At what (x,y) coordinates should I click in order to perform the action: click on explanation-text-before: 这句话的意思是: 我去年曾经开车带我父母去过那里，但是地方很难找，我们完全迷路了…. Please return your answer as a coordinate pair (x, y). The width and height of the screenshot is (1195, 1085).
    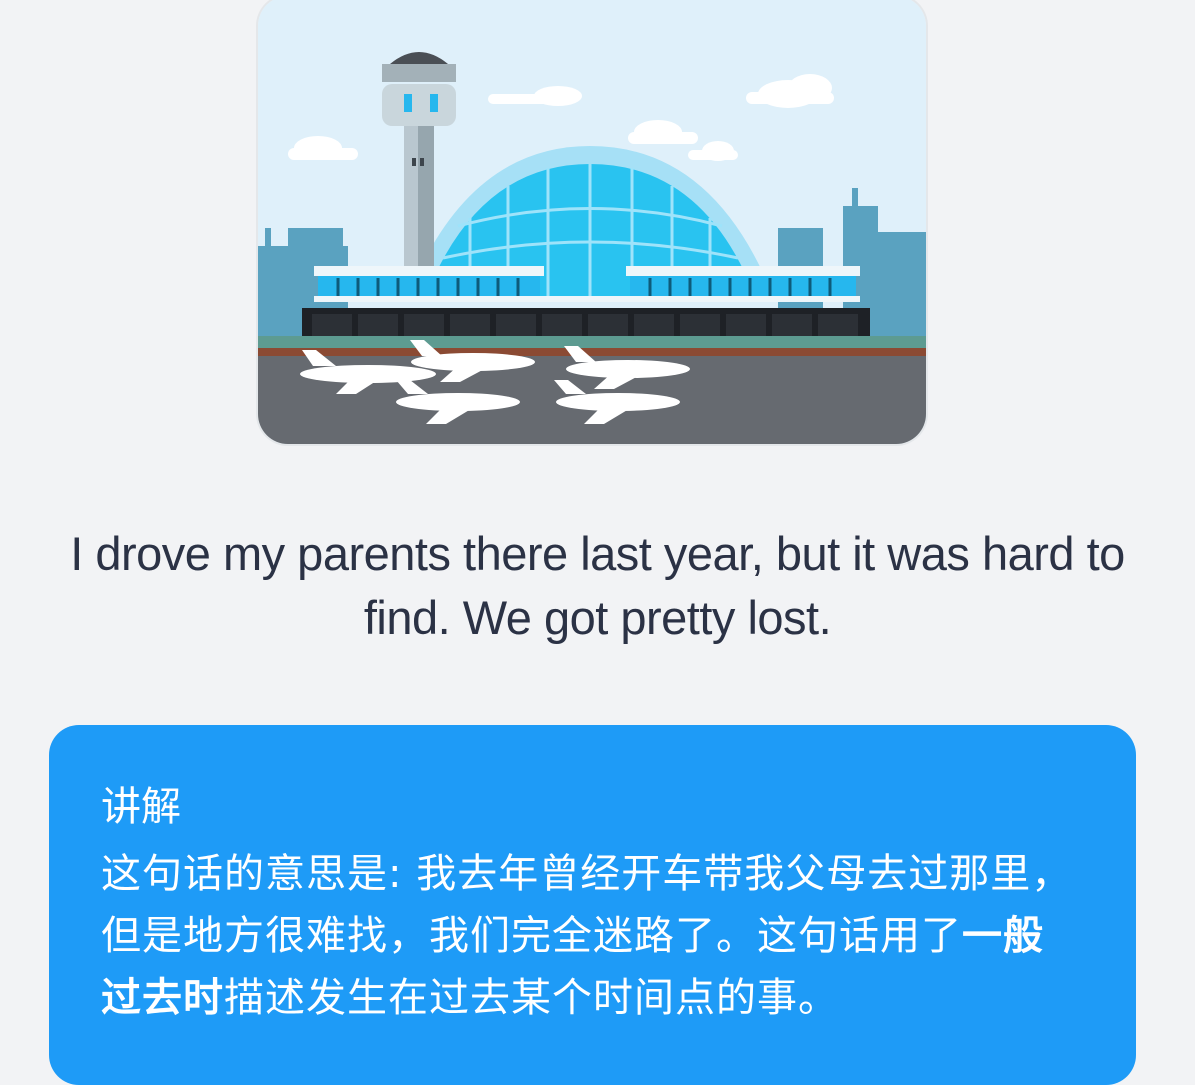
    Looking at the image, I should click on (587, 905).